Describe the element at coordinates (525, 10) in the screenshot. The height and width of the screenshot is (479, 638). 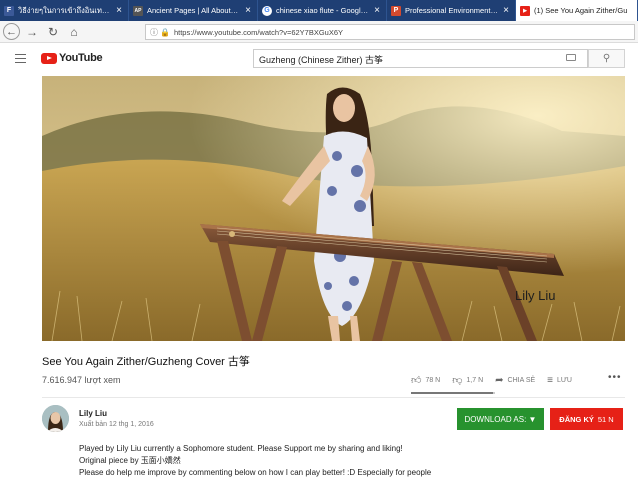
I see `youtube-icon: ▶` at that location.